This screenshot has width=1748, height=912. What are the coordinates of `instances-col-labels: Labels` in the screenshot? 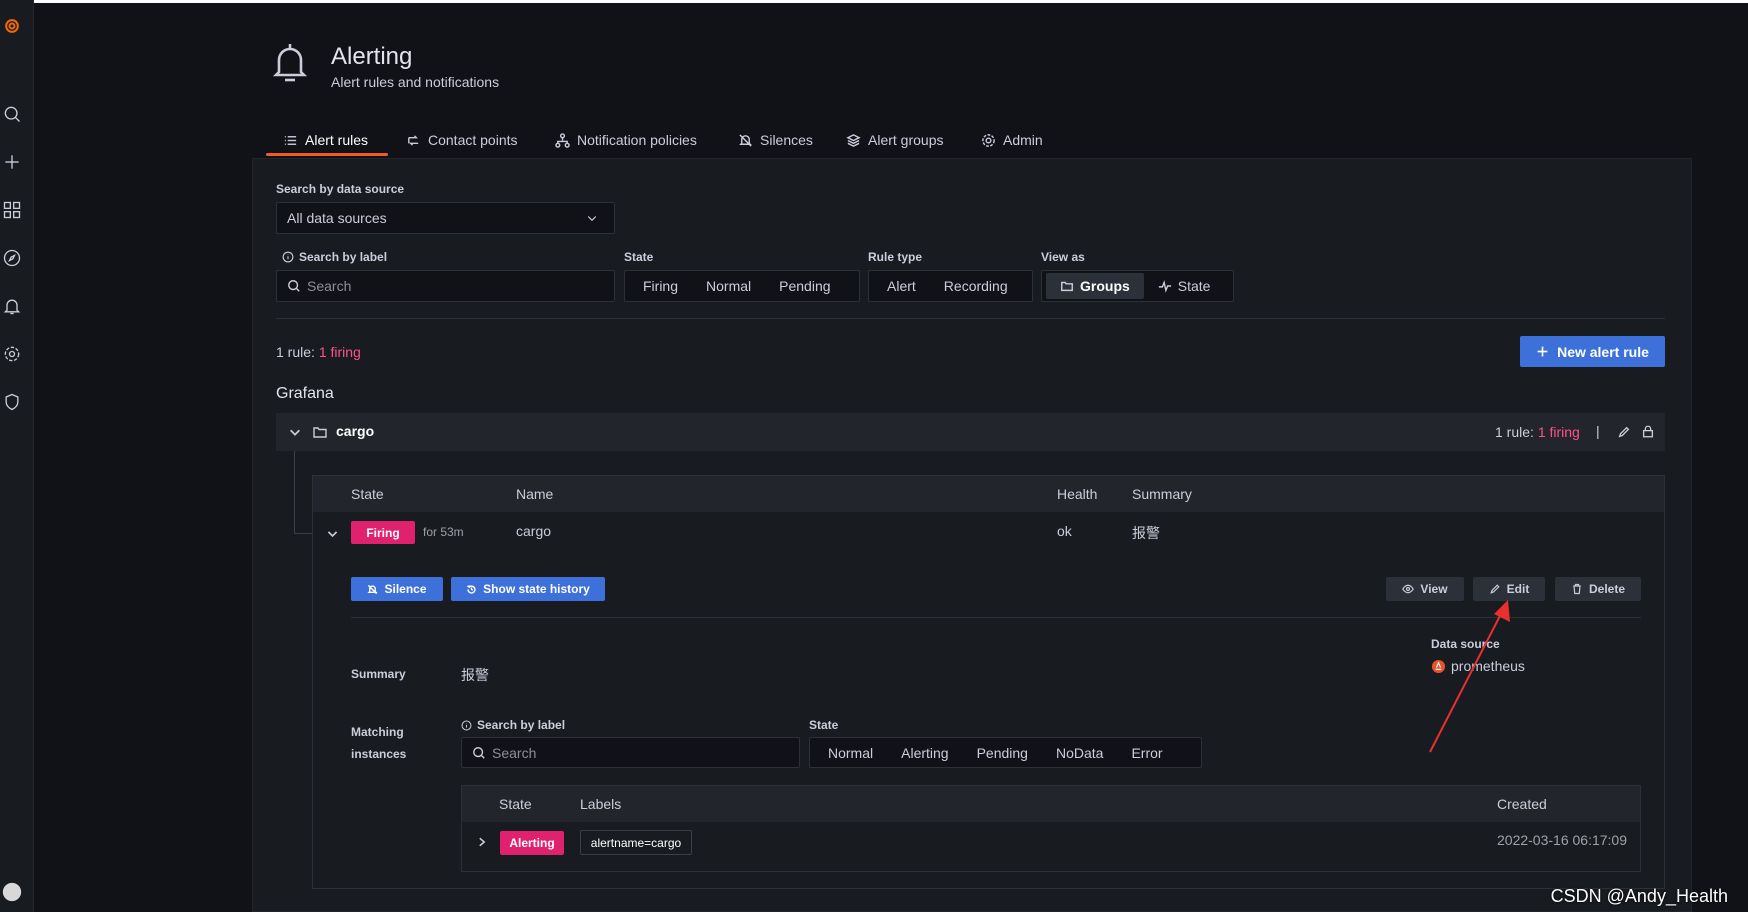 It's located at (601, 804).